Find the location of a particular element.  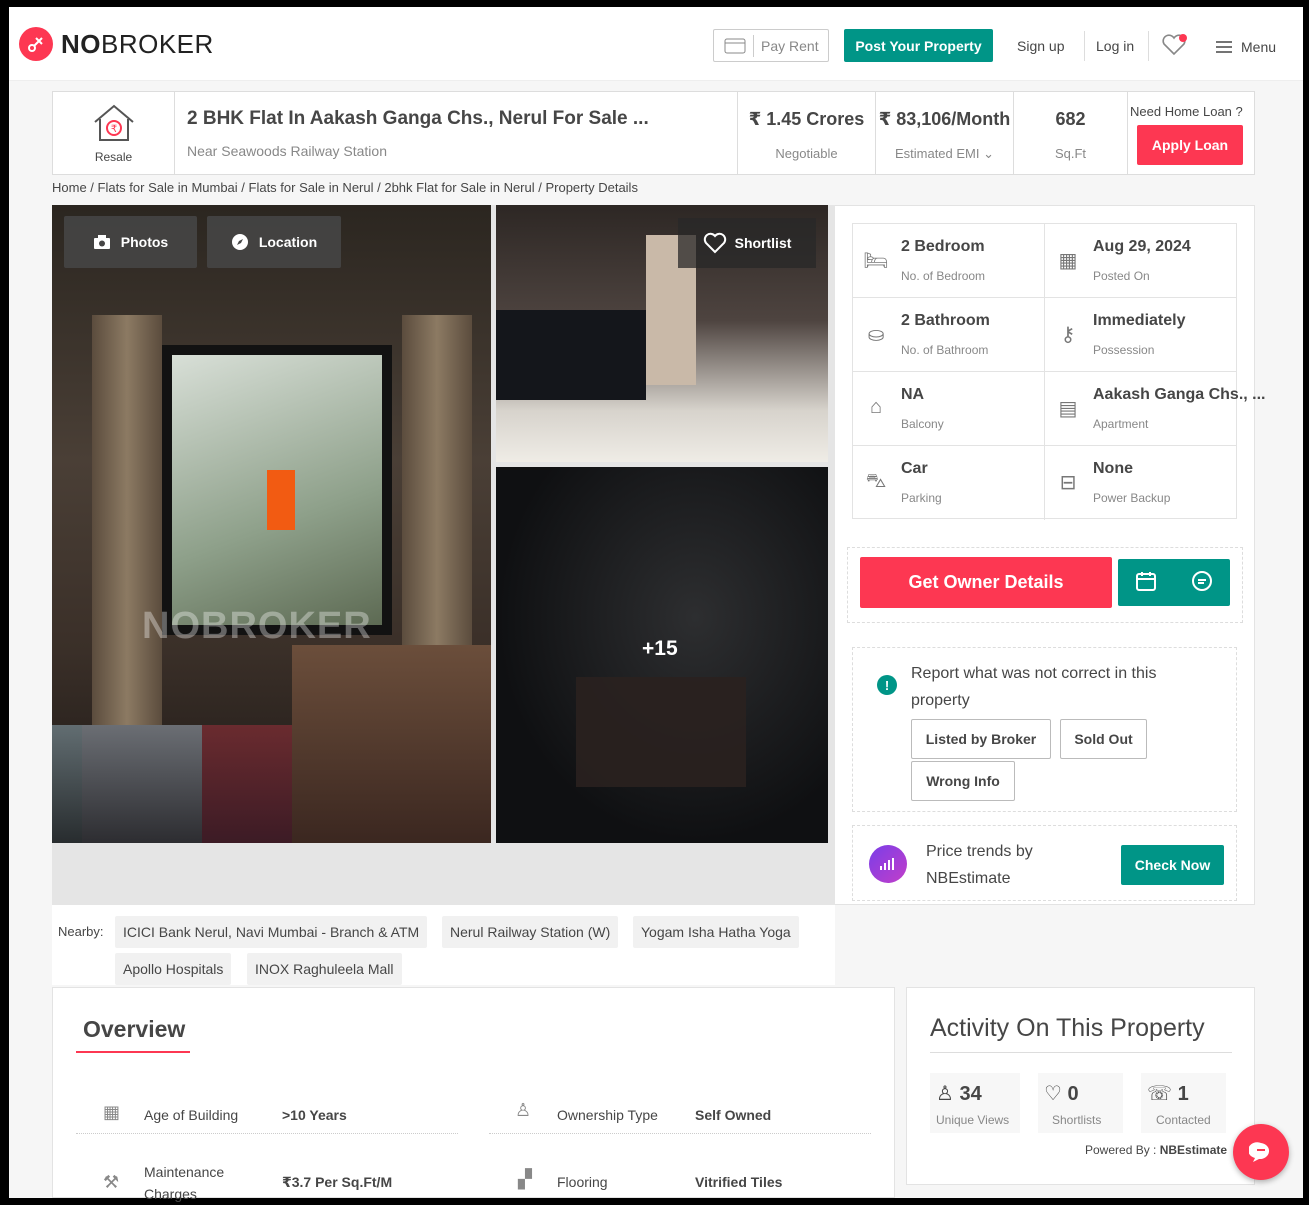

nearby-place-chip: INOX Raghuleela Mall is located at coordinates (324, 969).